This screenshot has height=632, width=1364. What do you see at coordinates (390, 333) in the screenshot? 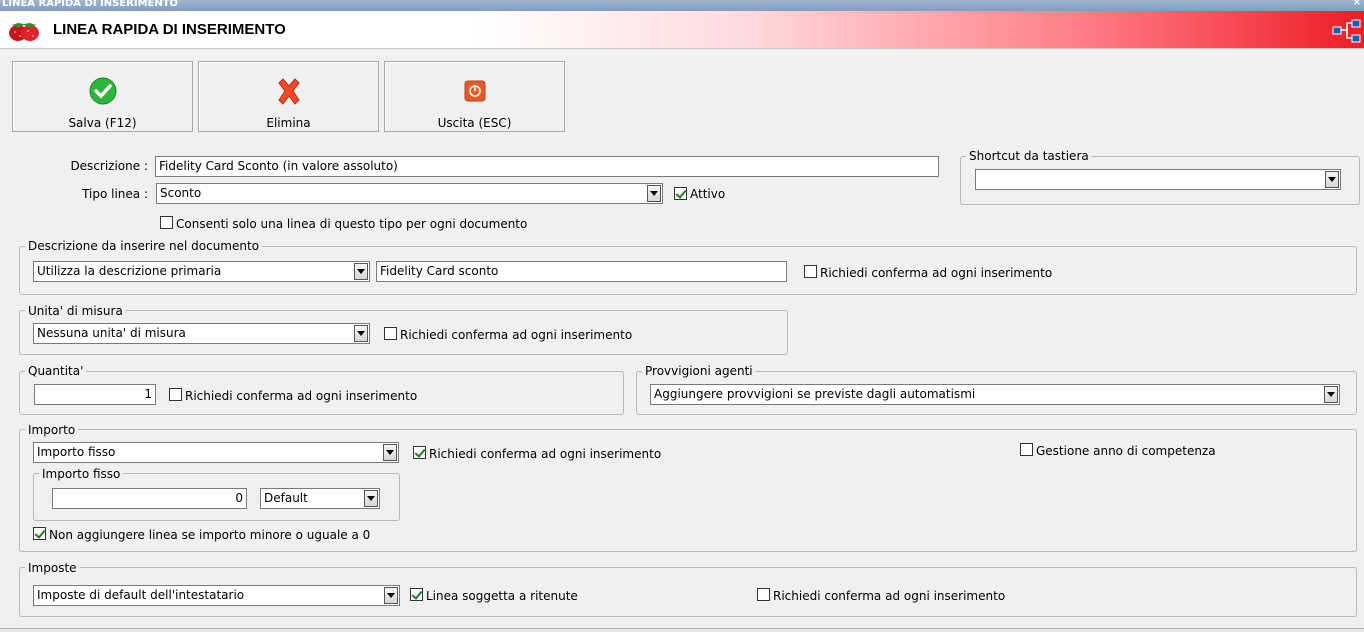
I see `unita-confirm-checkbox` at bounding box center [390, 333].